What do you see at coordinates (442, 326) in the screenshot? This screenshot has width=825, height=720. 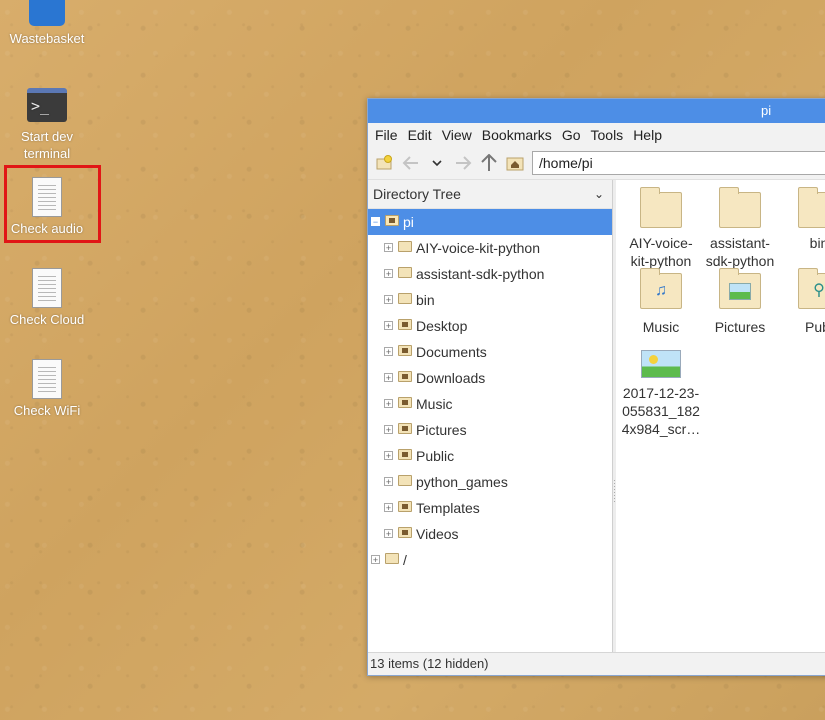 I see `tree-item-label: Desktop` at bounding box center [442, 326].